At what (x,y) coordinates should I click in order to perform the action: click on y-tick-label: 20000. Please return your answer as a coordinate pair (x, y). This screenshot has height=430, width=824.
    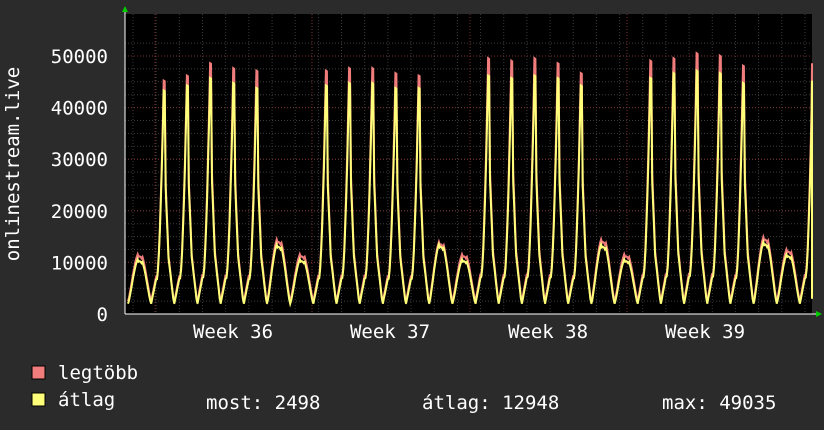
    Looking at the image, I should click on (79, 212).